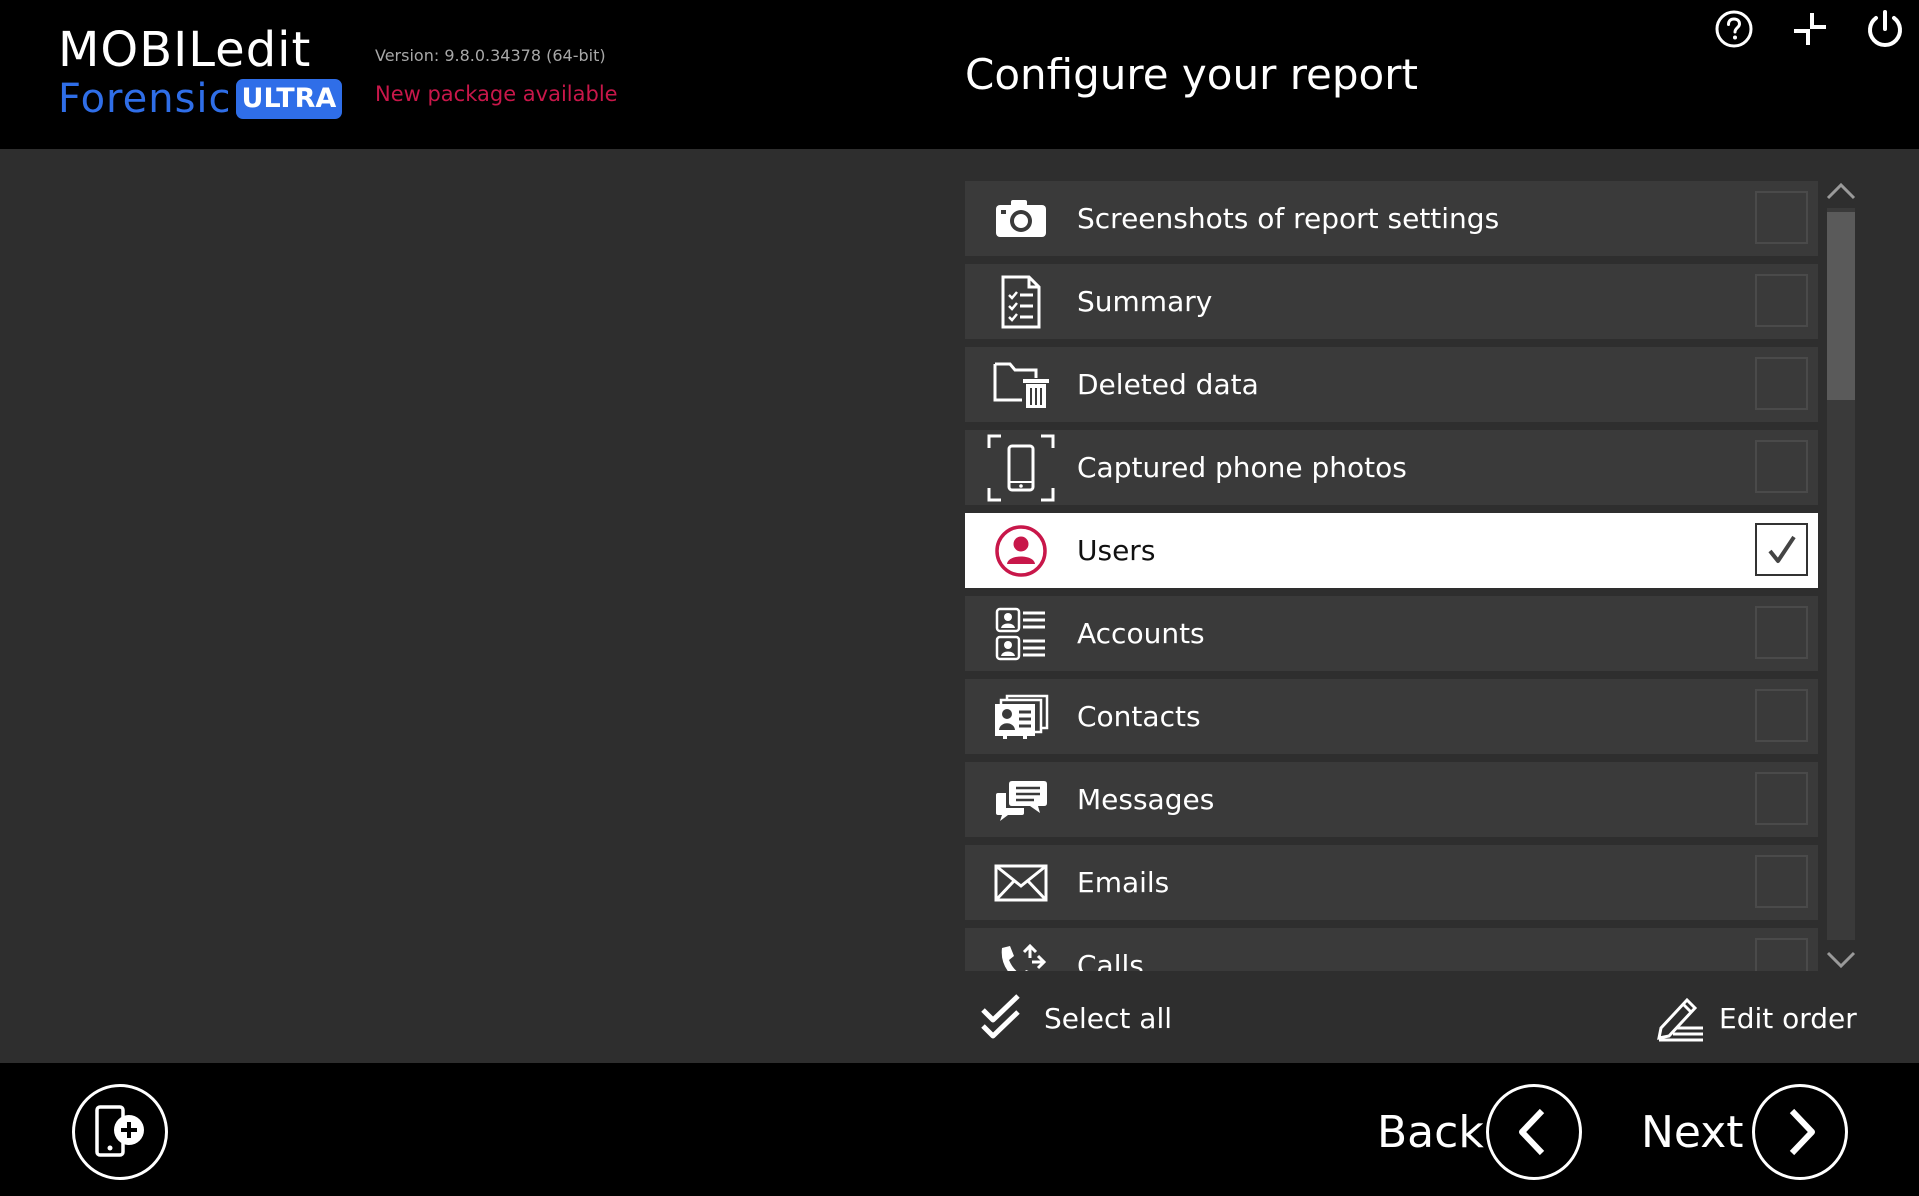  I want to click on logo-forensic-text: Forensic, so click(145, 99).